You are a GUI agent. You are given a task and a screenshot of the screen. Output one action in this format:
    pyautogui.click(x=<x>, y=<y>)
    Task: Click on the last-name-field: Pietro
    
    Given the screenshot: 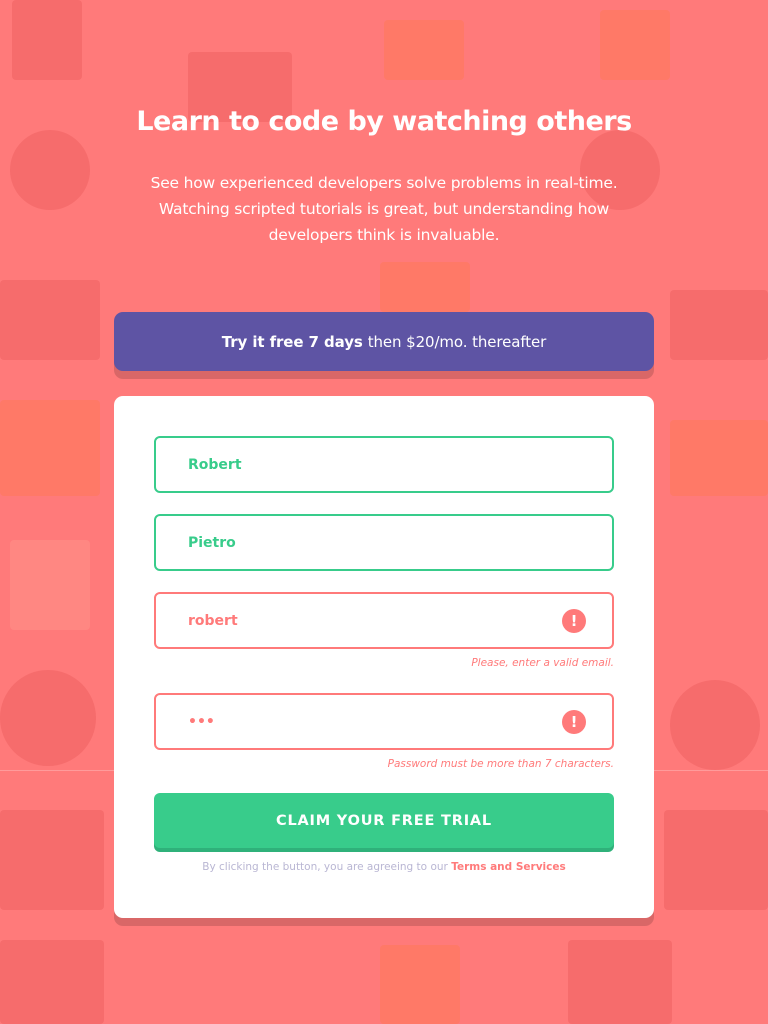 What is the action you would take?
    pyautogui.click(x=384, y=542)
    